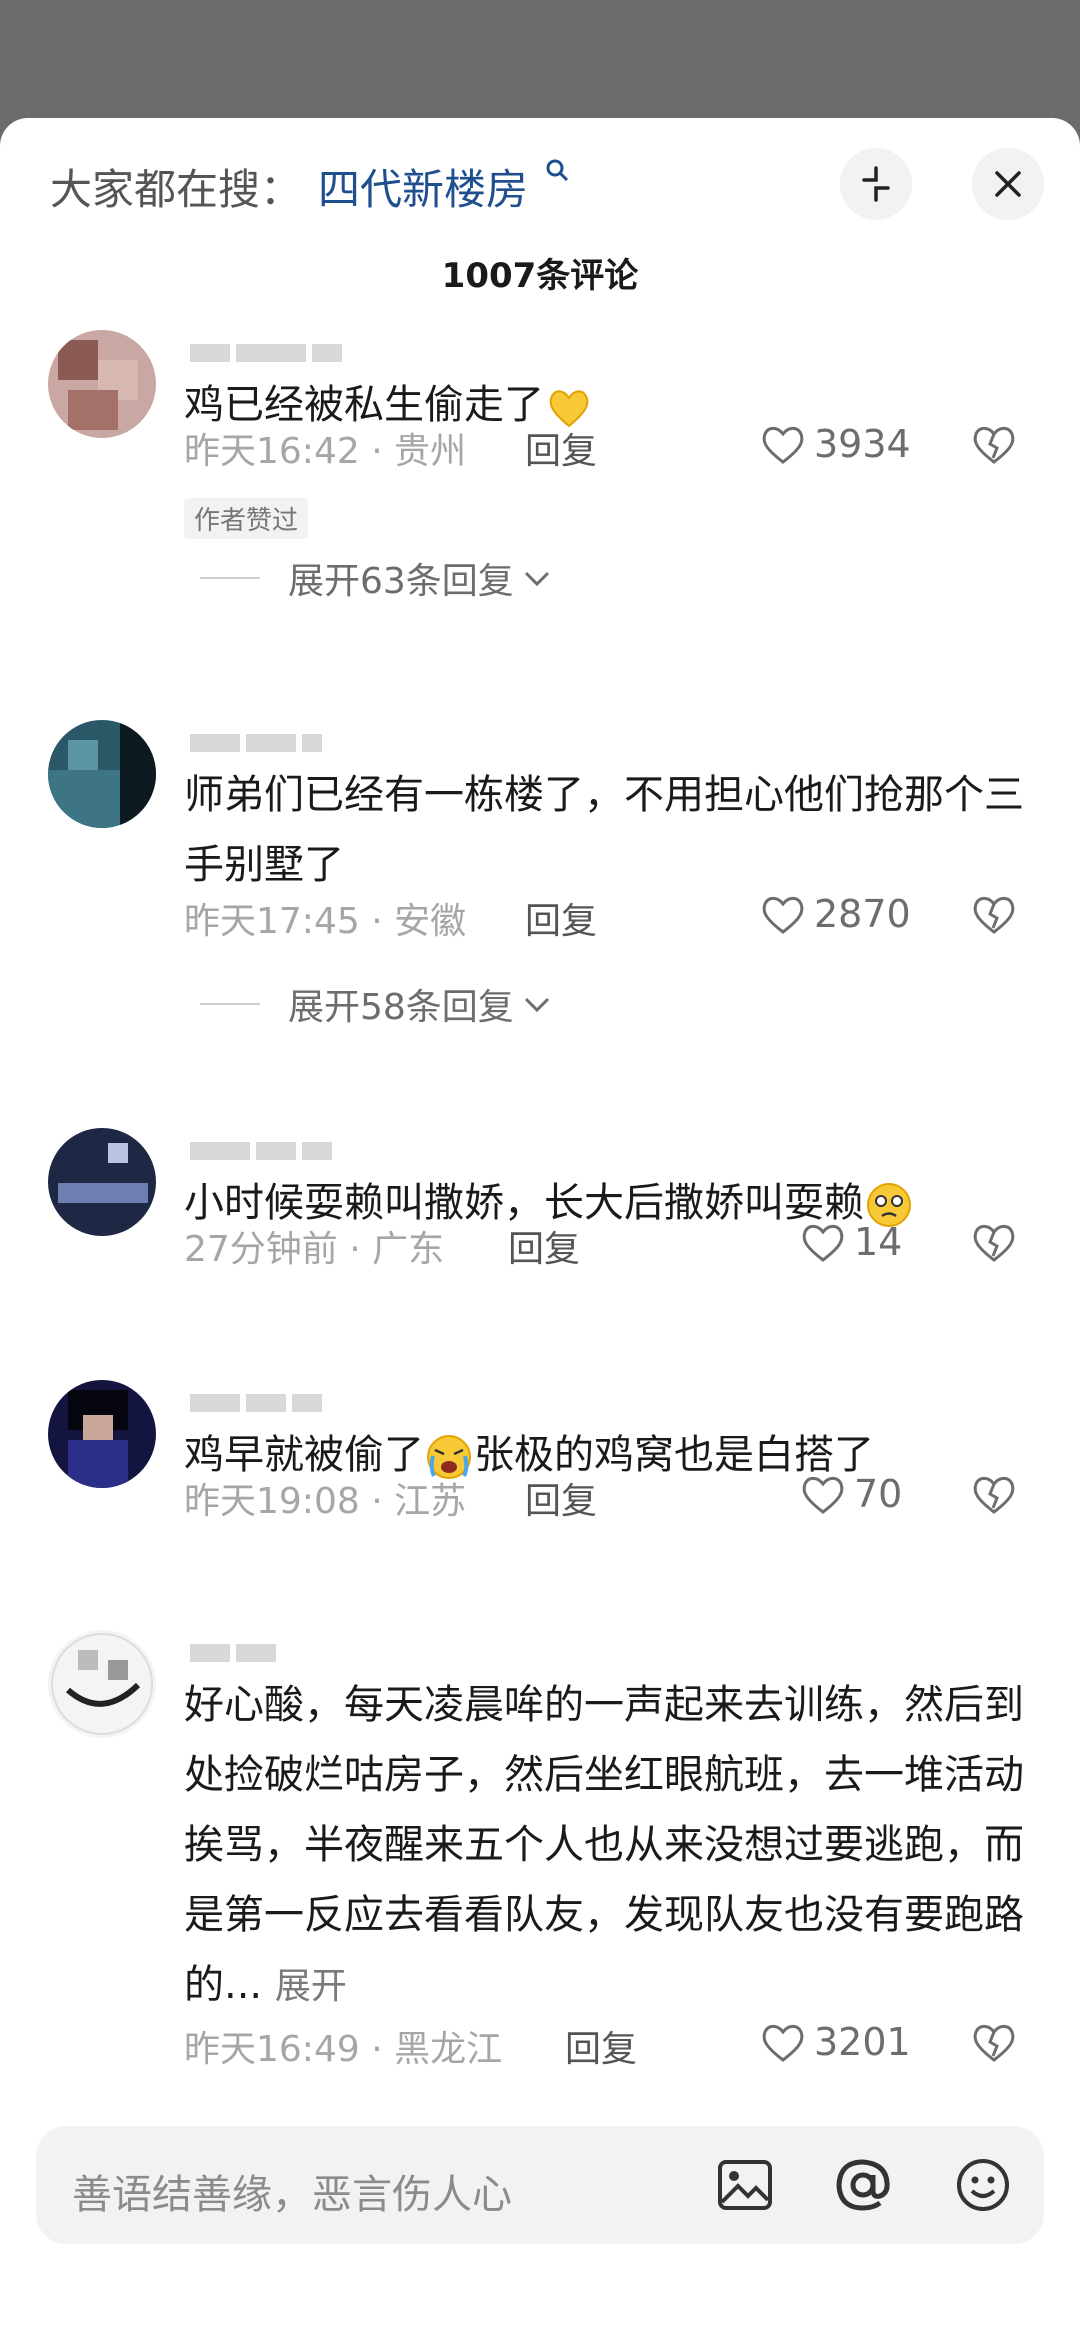  I want to click on like-button: 3934, so click(835, 444).